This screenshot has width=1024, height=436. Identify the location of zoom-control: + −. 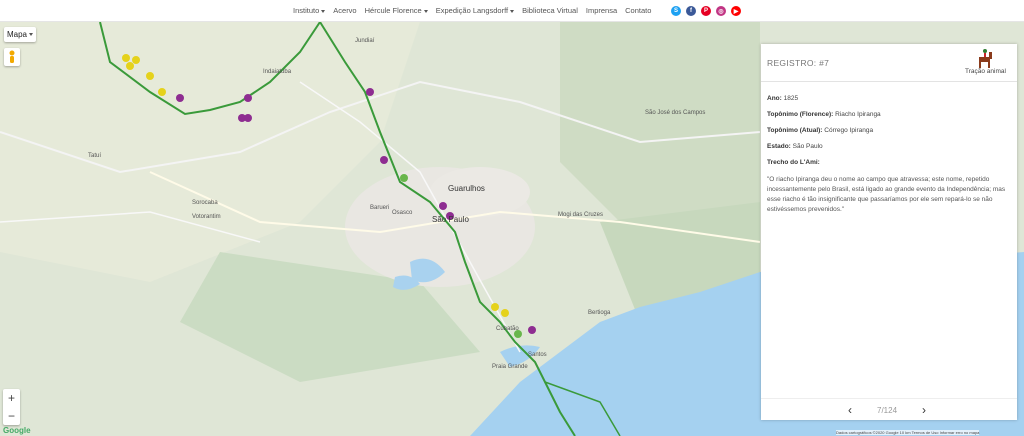
(11, 407).